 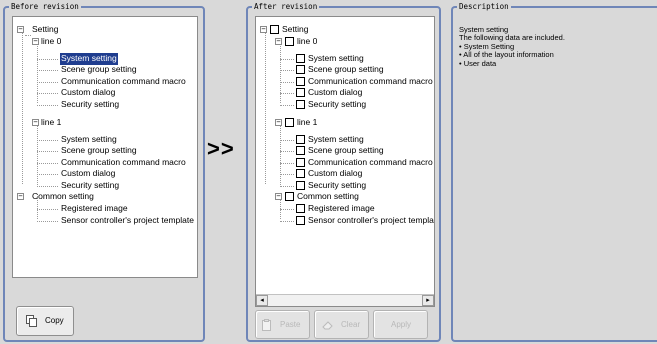 I want to click on copy-label: Copy, so click(x=54, y=320).